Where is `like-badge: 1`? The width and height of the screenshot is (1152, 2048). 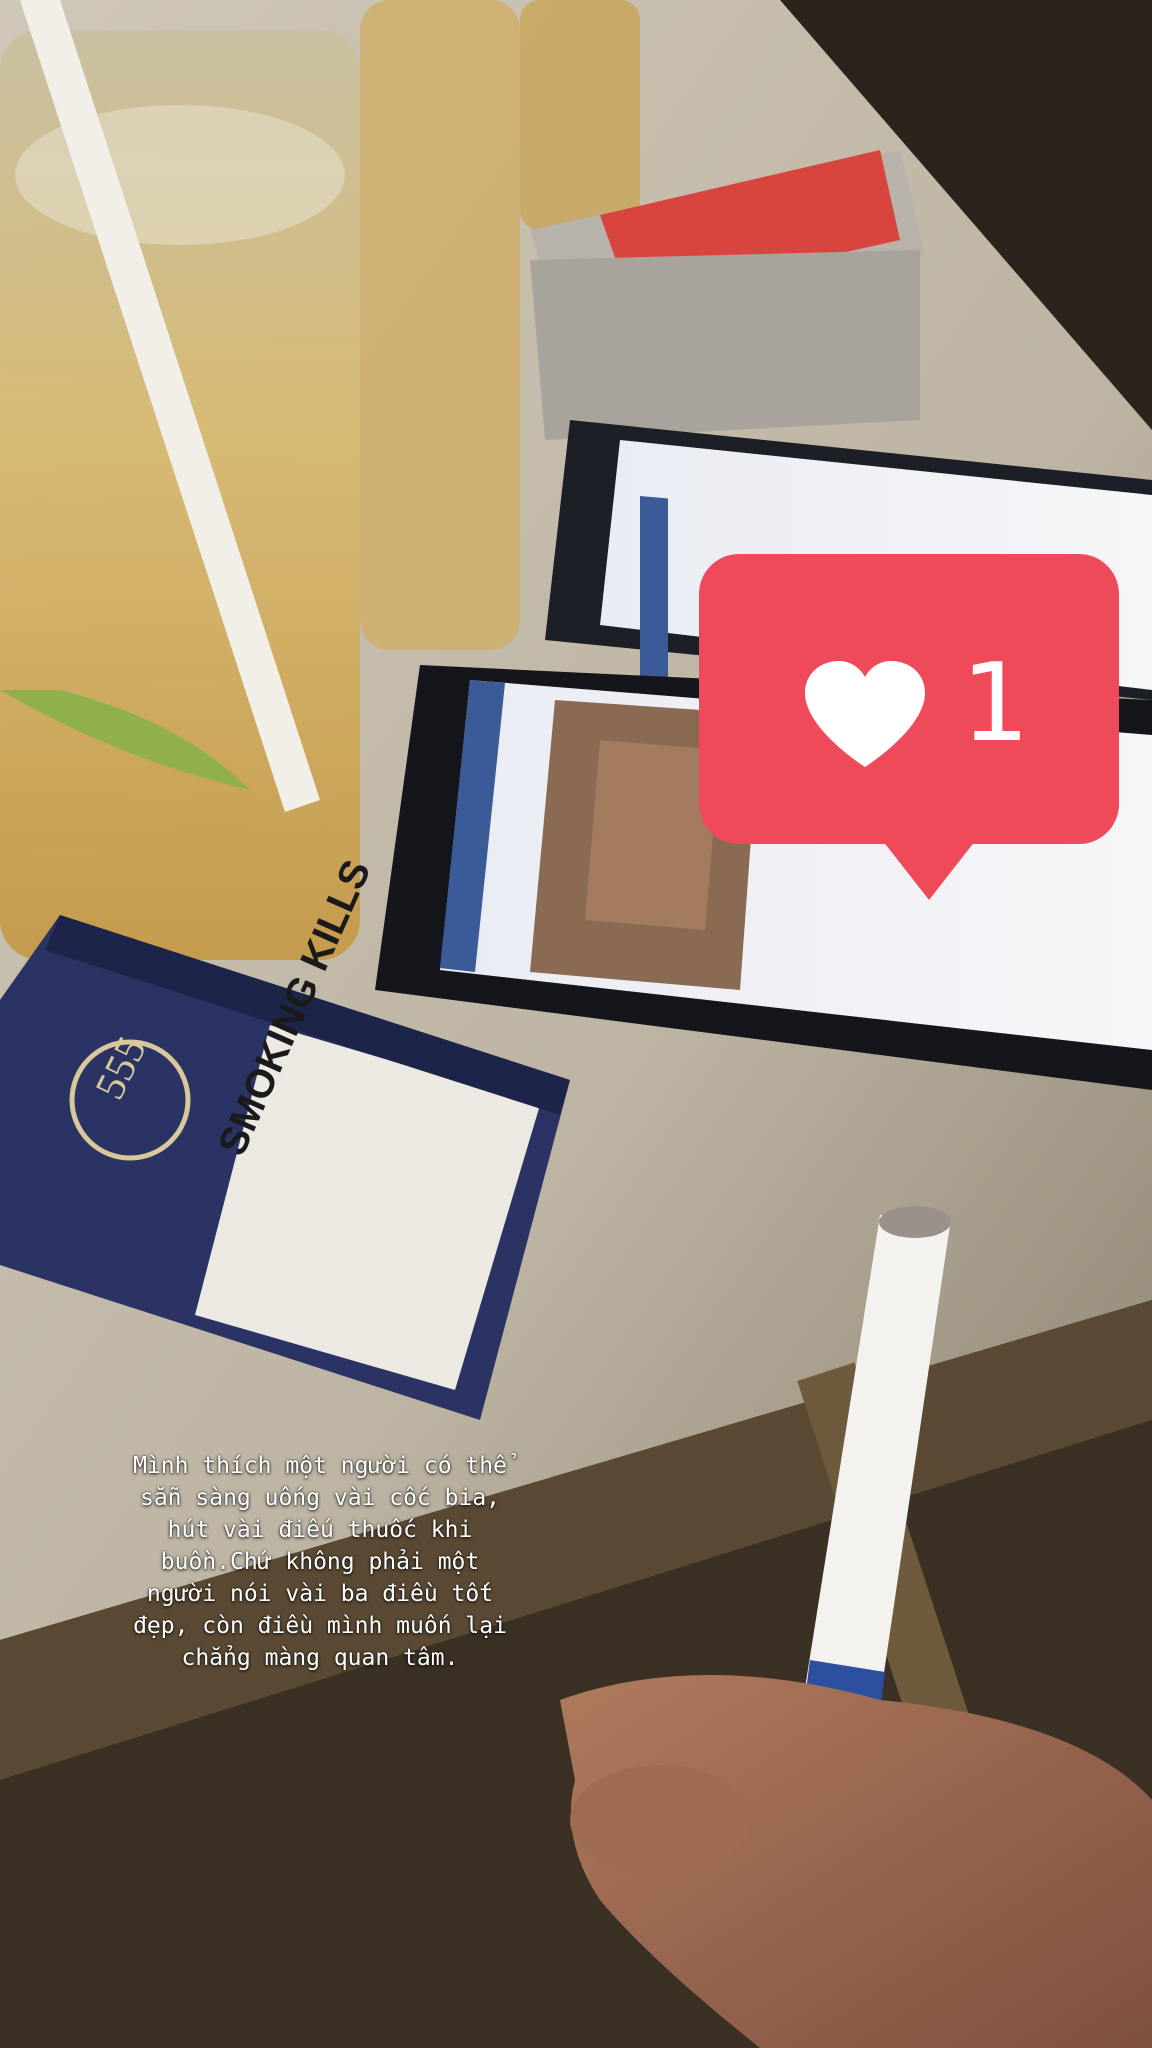 like-badge: 1 is located at coordinates (909, 742).